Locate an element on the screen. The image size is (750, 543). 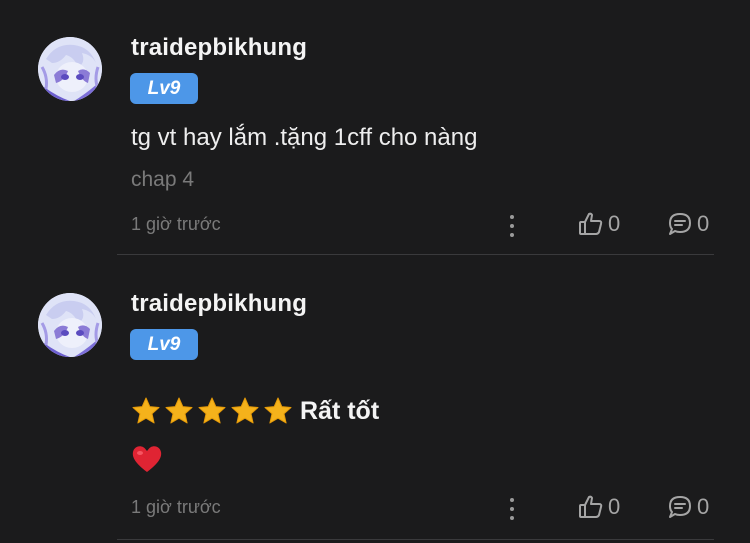
avatar-image is located at coordinates (70, 325).